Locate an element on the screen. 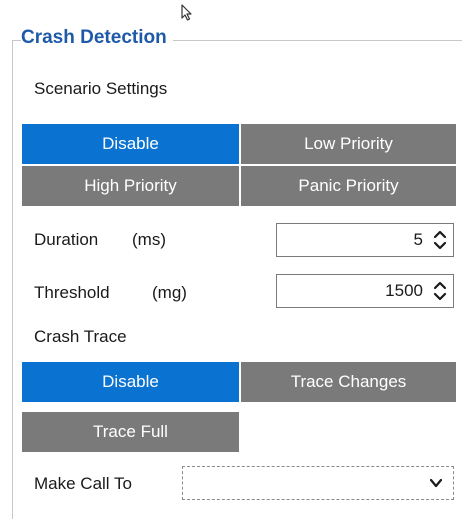  group-title: Crash Detection is located at coordinates (97, 38).